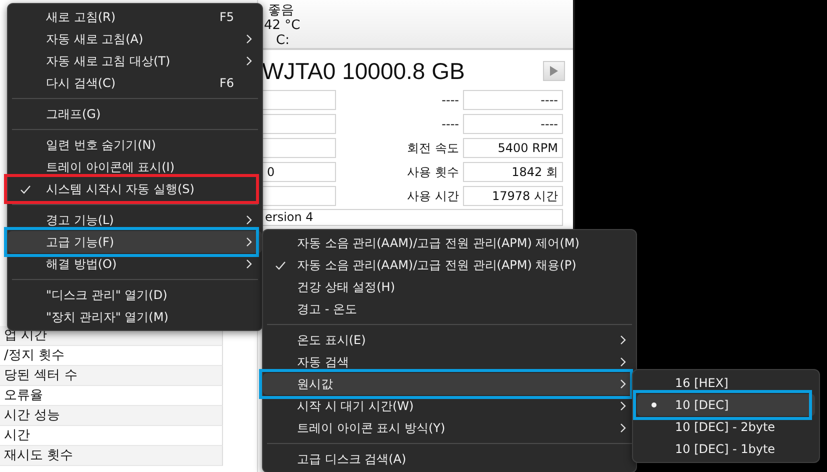  What do you see at coordinates (449, 287) in the screenshot?
I see `menu-item: 건강 상태 설정(H)` at bounding box center [449, 287].